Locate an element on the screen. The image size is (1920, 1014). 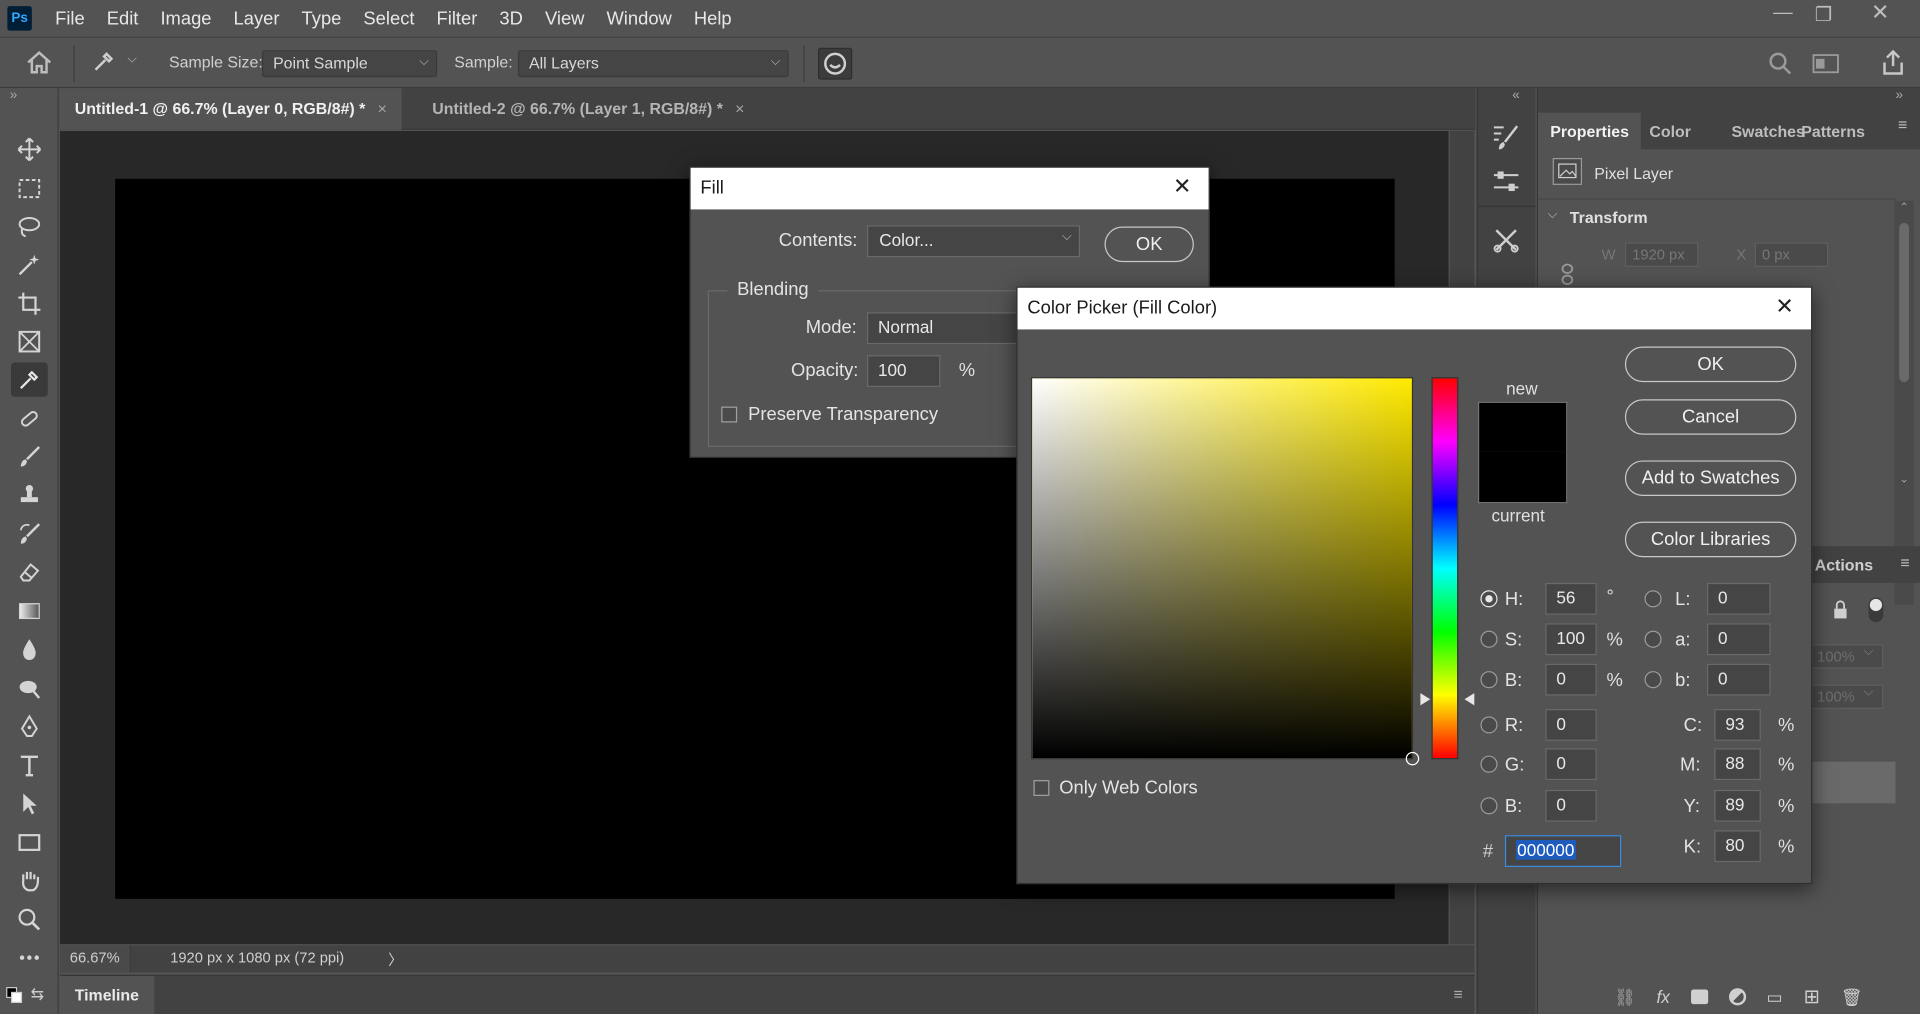
hue-slider-handle-left is located at coordinates (1425, 699).